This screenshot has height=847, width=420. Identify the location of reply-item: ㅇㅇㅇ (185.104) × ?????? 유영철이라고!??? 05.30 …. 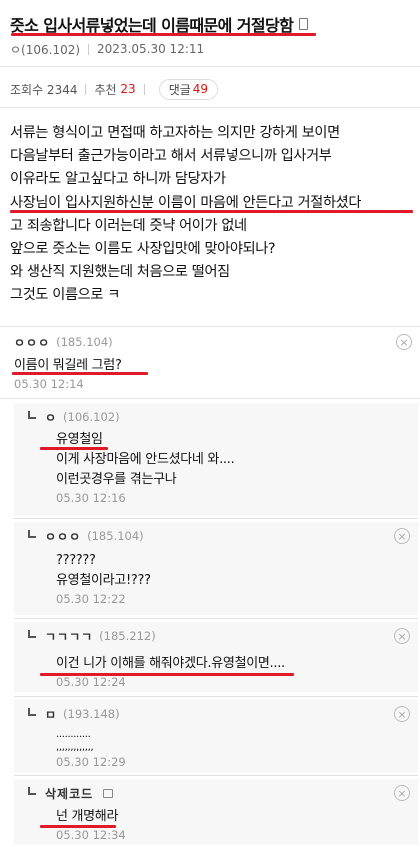
(216, 568).